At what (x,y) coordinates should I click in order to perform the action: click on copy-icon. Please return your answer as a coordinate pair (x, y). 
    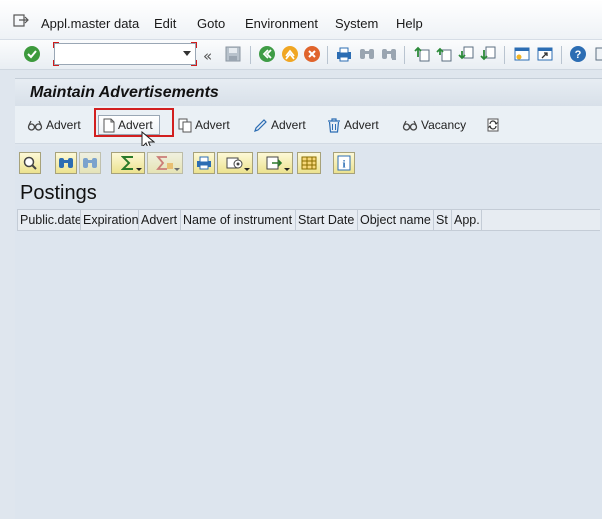
    Looking at the image, I should click on (185, 125).